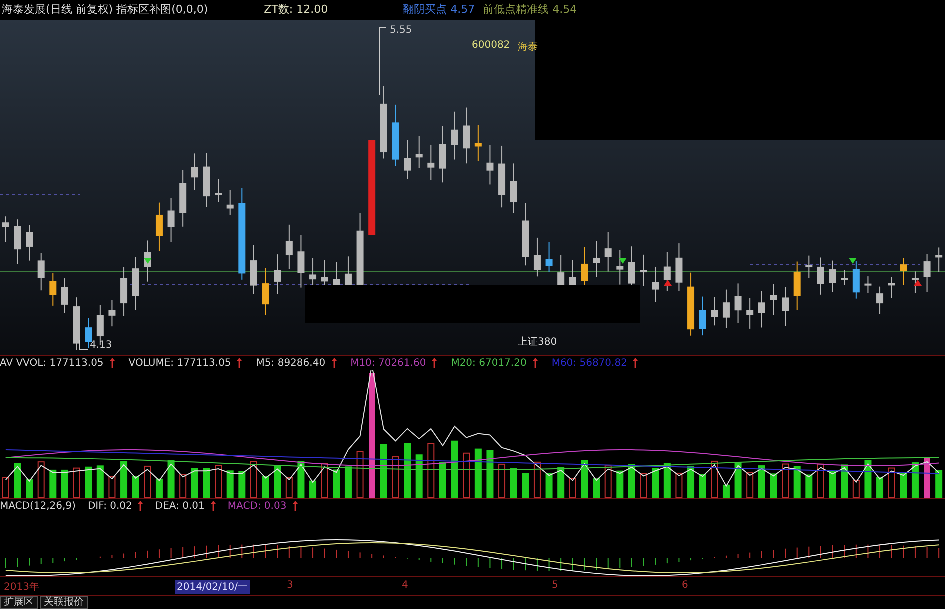  Describe the element at coordinates (21, 587) in the screenshot. I see `axis-label: 2013年` at that location.